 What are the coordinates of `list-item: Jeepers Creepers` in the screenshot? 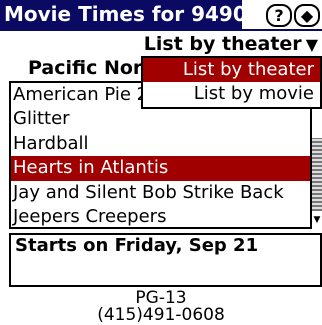 It's located at (160, 216).